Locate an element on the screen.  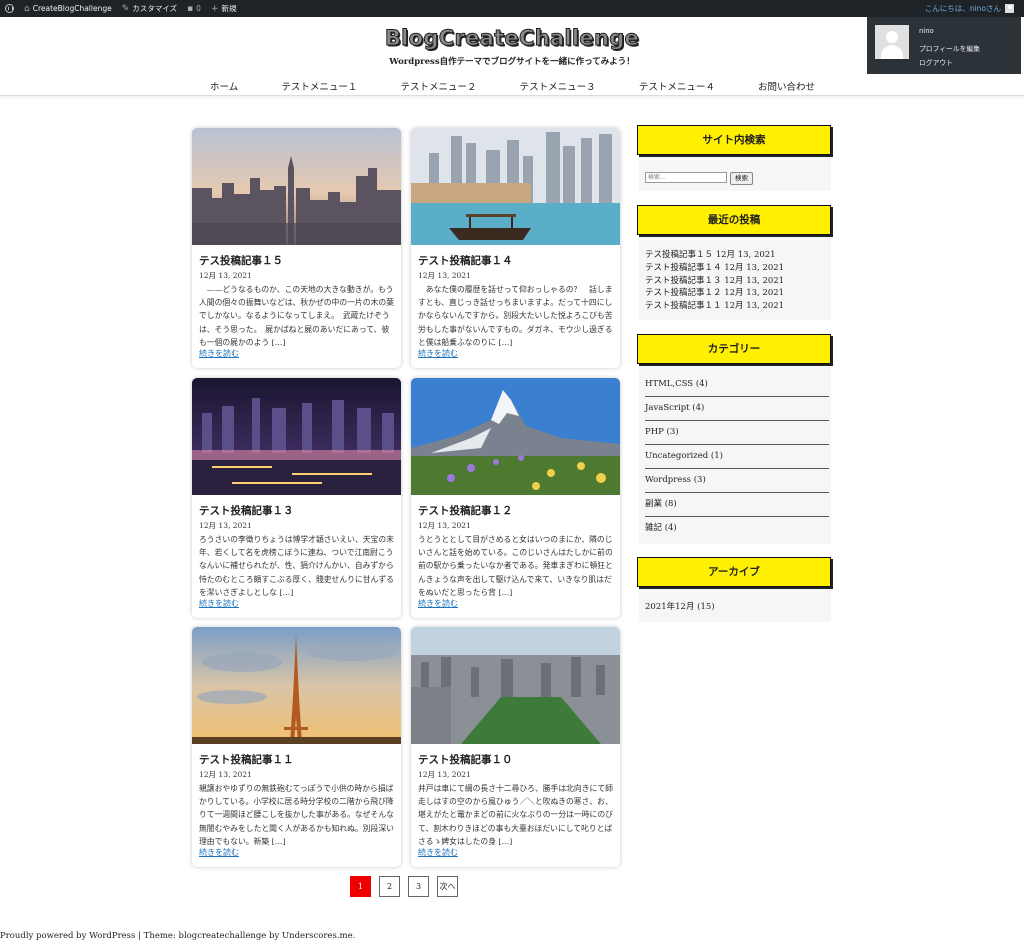
search-widget: サイト内検索 検索… 検索 is located at coordinates (734, 158).